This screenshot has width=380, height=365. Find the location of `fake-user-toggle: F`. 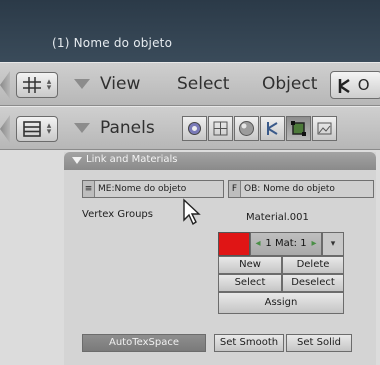

fake-user-toggle: F is located at coordinates (235, 189).